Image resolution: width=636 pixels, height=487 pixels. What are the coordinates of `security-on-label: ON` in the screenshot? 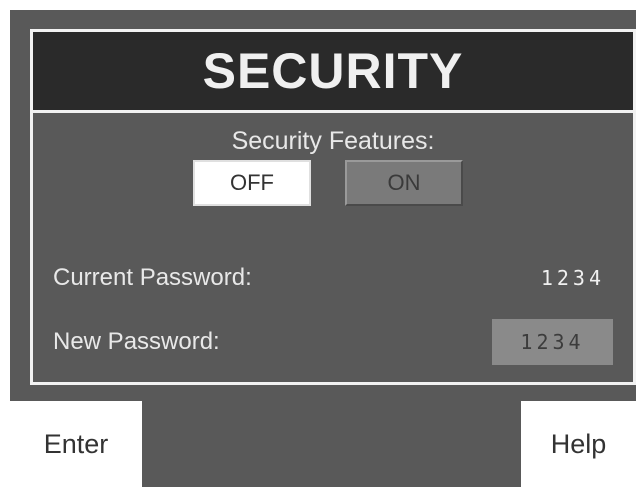 It's located at (404, 182).